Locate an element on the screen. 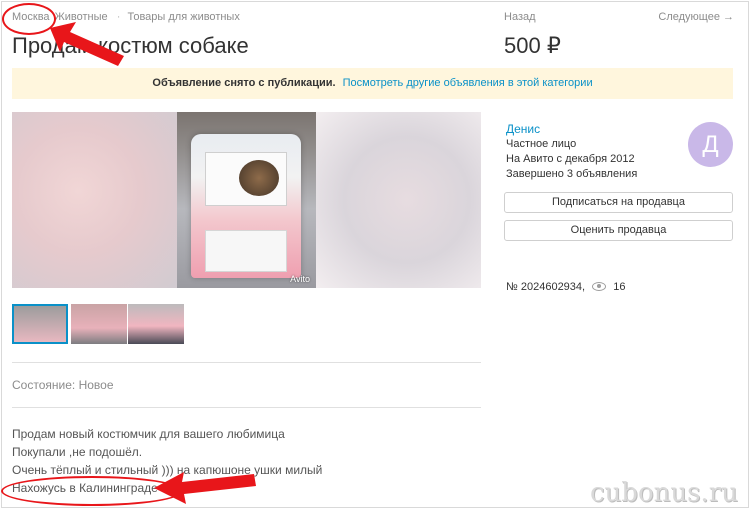  annotation-arrow-top is located at coordinates (87, 44).